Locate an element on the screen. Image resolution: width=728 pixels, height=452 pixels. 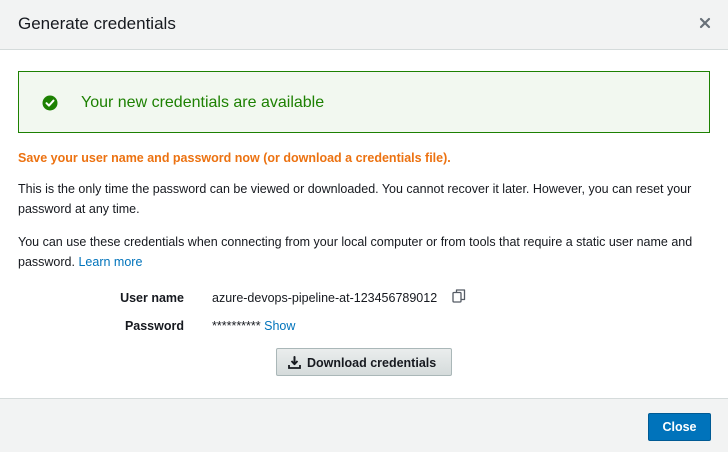
download-credentials-button: Download credentials is located at coordinates (364, 362).